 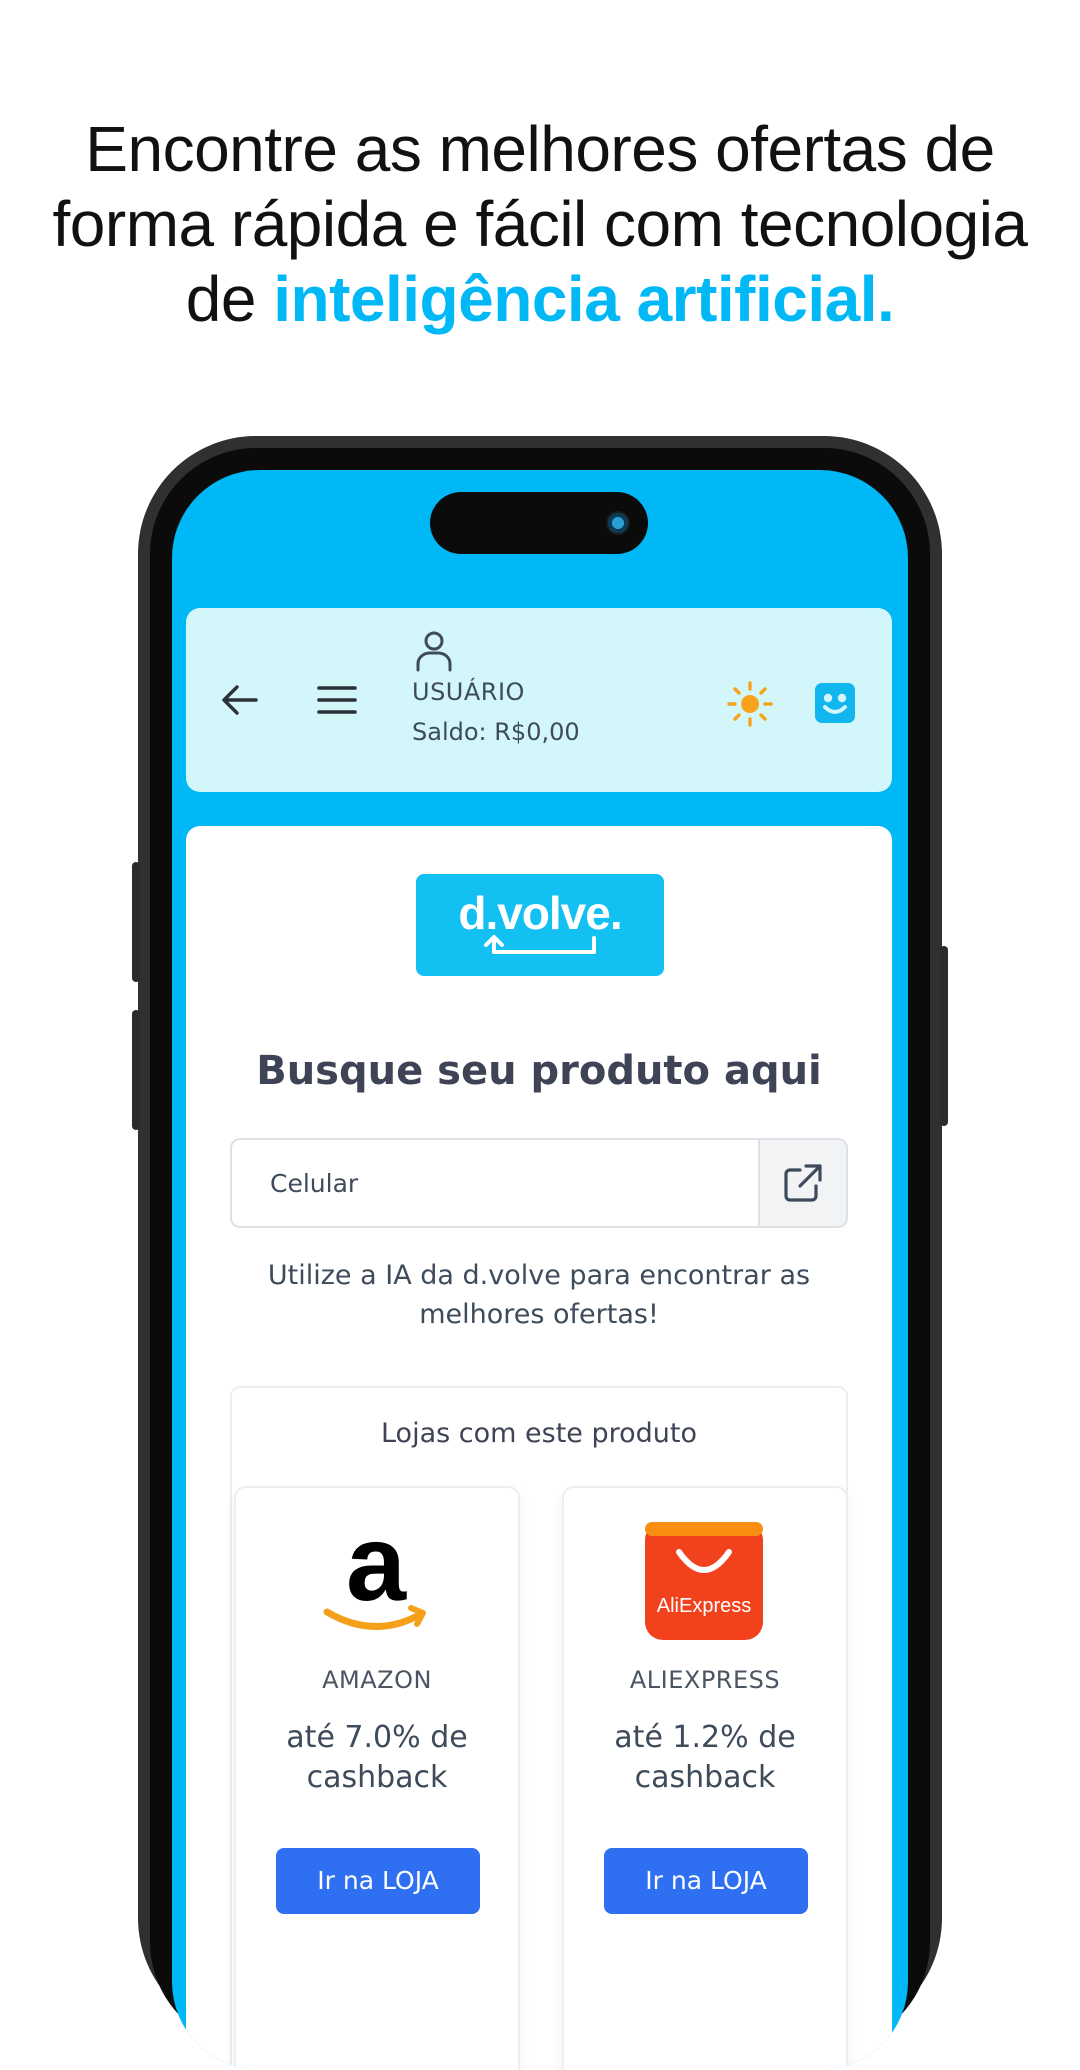 What do you see at coordinates (378, 1881) in the screenshot?
I see `go-to-store-button-amazon: Ir na LOJA` at bounding box center [378, 1881].